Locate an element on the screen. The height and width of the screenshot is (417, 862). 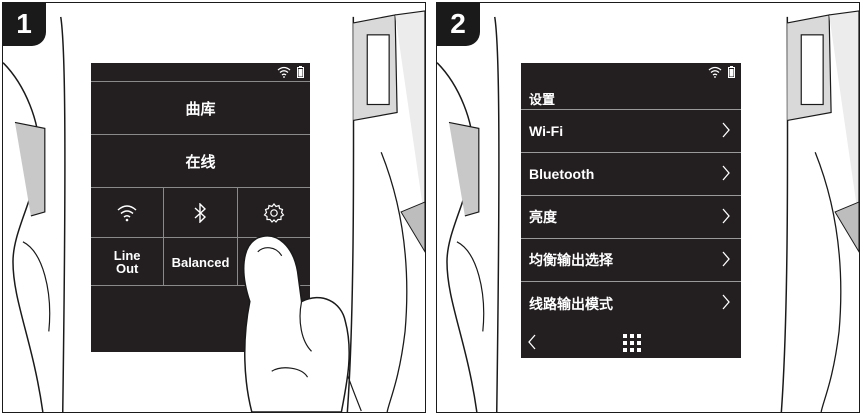
tile-balanced: Balanced is located at coordinates (201, 262).